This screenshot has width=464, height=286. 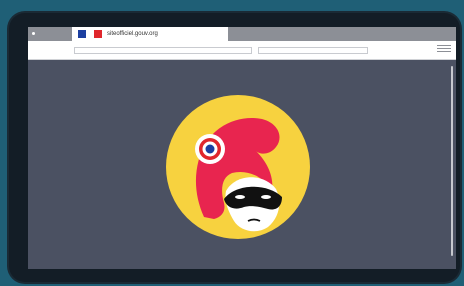 What do you see at coordinates (266, 197) in the screenshot?
I see `mask-eye-right` at bounding box center [266, 197].